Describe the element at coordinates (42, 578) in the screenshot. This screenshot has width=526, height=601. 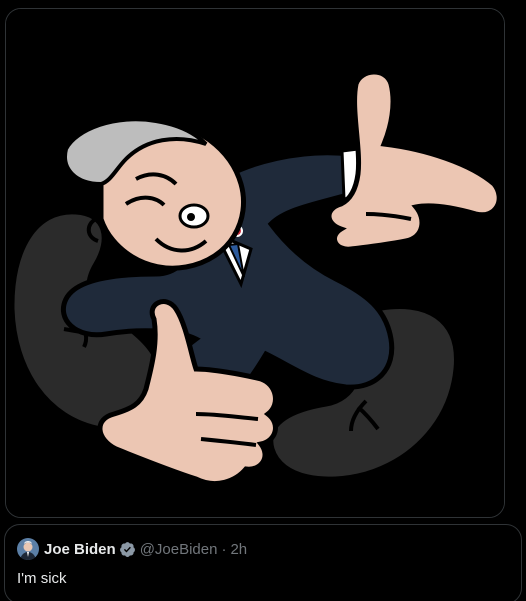
I see `quote-text: I'm sick` at that location.